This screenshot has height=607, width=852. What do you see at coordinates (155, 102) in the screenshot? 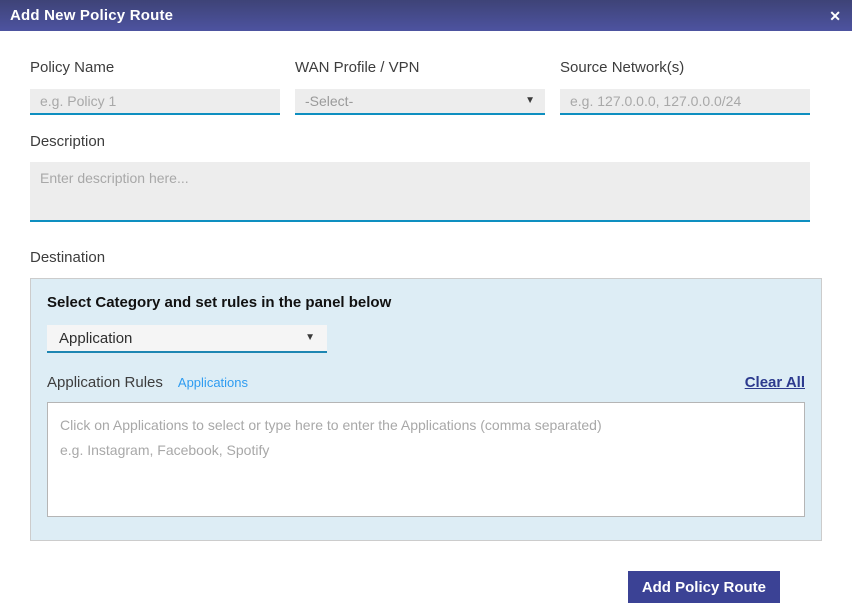
I see `policy-name-input` at bounding box center [155, 102].